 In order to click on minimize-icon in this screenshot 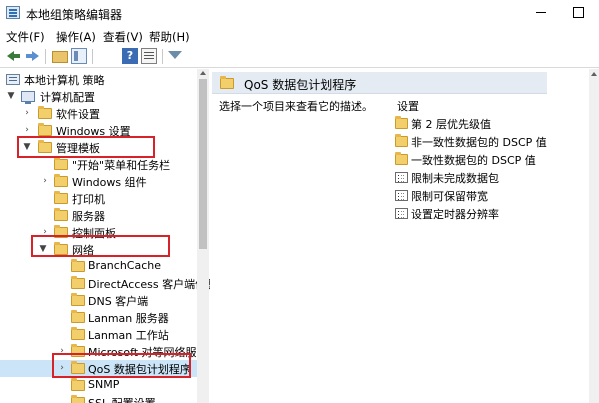, I will do `click(541, 11)`.